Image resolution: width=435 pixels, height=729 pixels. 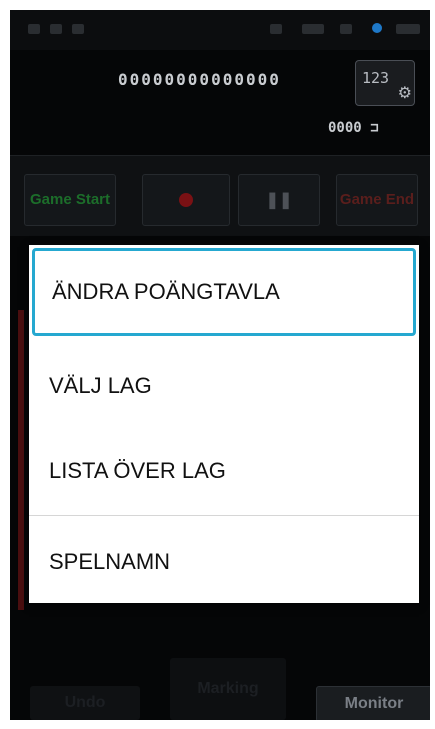 I want to click on menu-item-game-name: SPELNAMN, so click(x=224, y=562).